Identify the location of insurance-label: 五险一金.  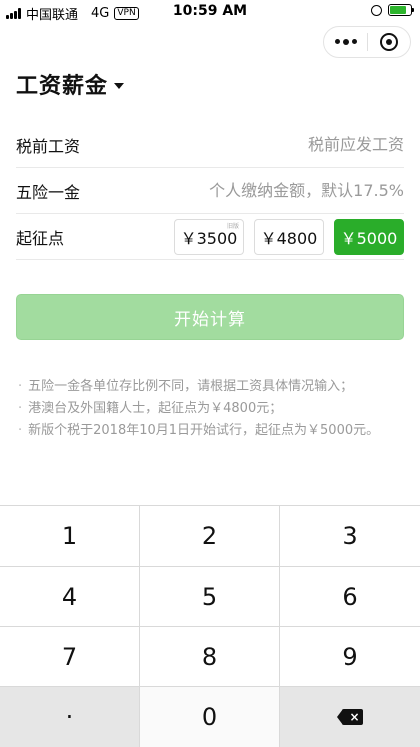
(48, 192).